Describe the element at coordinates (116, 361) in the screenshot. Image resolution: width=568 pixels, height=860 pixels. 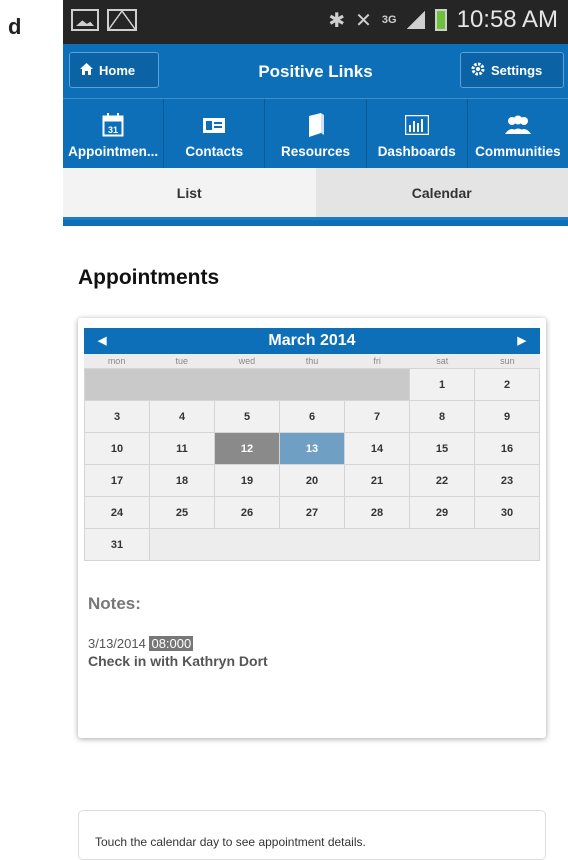
I see `weekday-label: mon` at that location.